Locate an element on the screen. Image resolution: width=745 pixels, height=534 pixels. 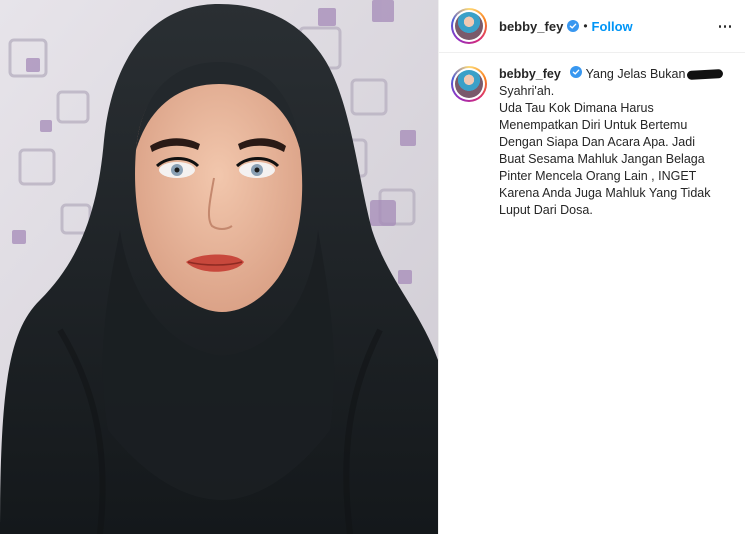
caption-avatar-image is located at coordinates (469, 84).